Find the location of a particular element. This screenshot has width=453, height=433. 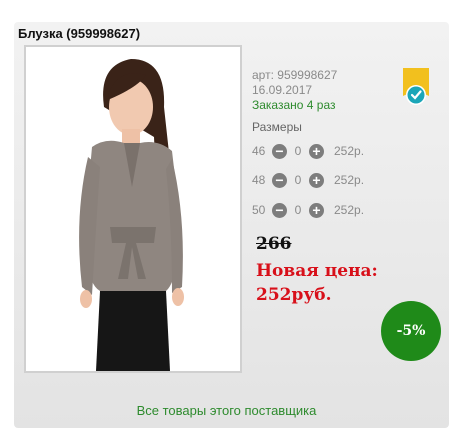

size-row-48: 48 − 0 + 252р. is located at coordinates (308, 180).